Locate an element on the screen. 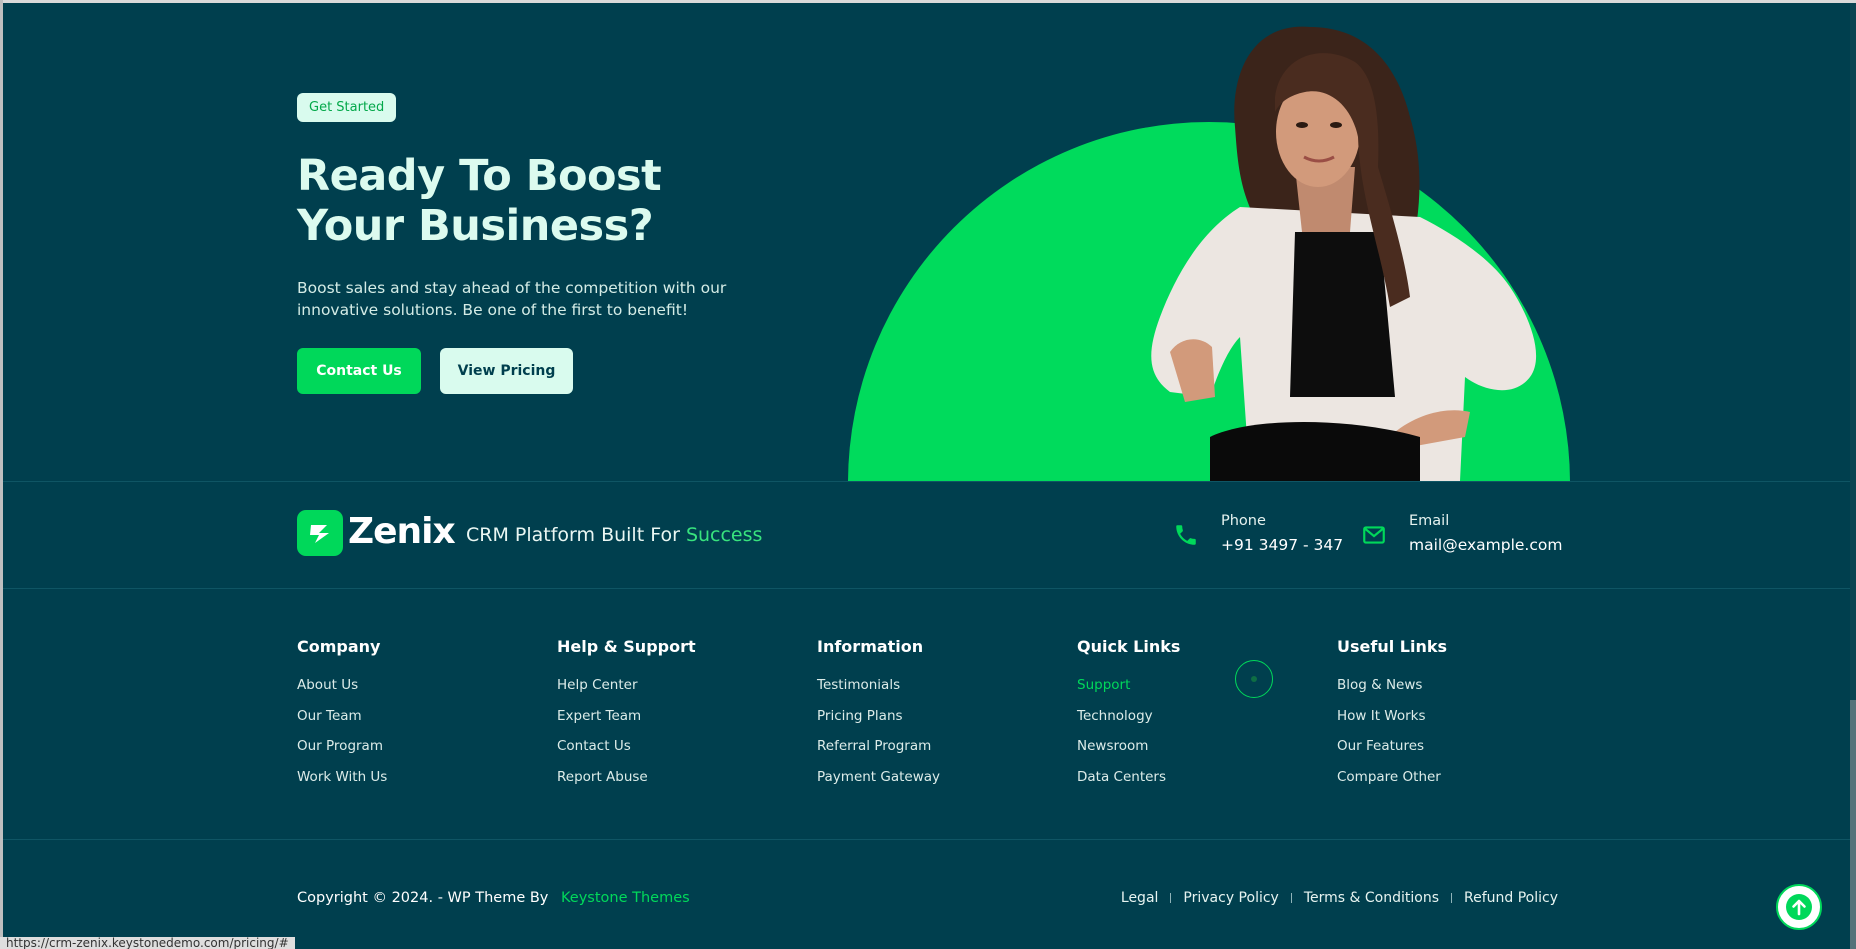  footer-link: Work With Us is located at coordinates (342, 777).